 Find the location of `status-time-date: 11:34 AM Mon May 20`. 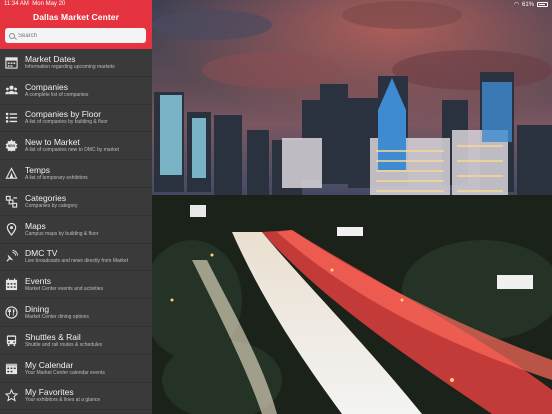

status-time-date: 11:34 AM Mon May 20 is located at coordinates (34, 4).